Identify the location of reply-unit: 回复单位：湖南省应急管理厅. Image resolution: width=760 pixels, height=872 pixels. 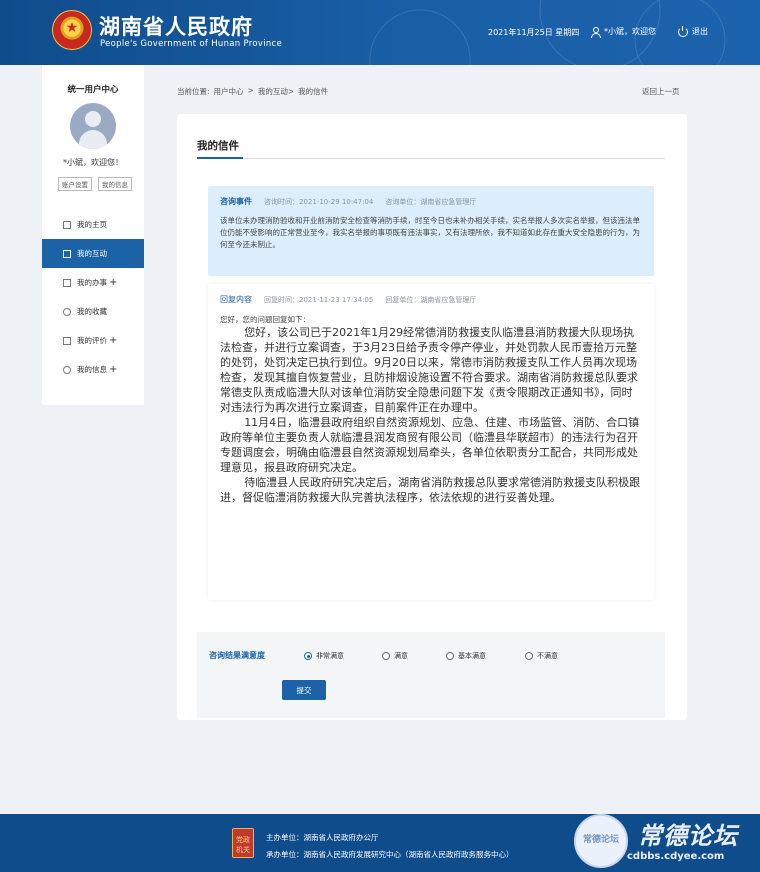
(431, 300).